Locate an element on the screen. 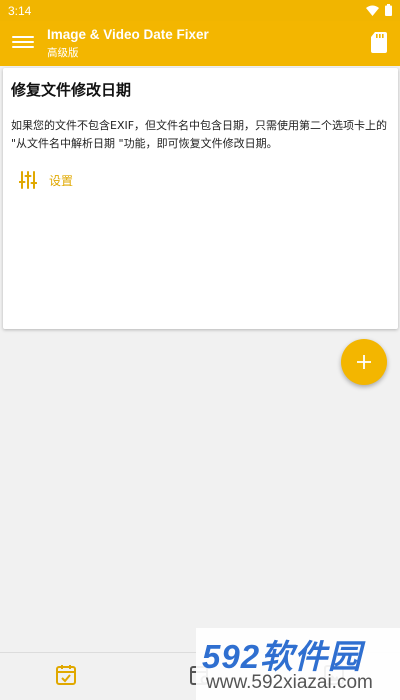  sd-card-icon is located at coordinates (379, 42).